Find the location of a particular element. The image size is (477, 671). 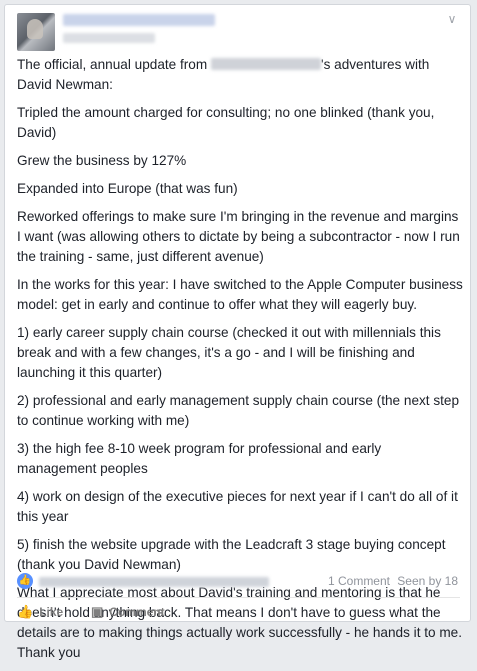

comment-button: ▣ Comment is located at coordinates (128, 612).